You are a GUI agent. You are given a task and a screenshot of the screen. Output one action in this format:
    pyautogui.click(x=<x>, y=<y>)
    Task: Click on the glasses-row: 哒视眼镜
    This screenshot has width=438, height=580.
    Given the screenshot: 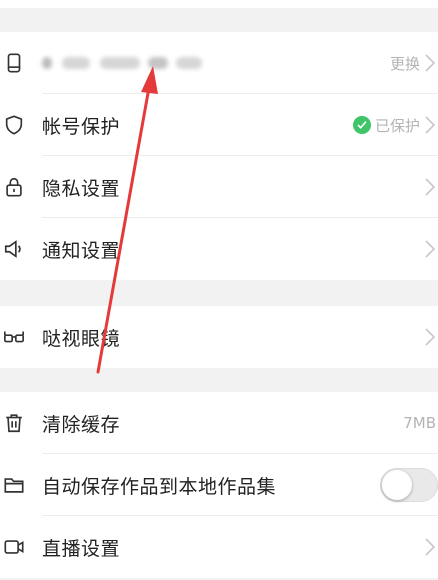 What is the action you would take?
    pyautogui.click(x=219, y=337)
    